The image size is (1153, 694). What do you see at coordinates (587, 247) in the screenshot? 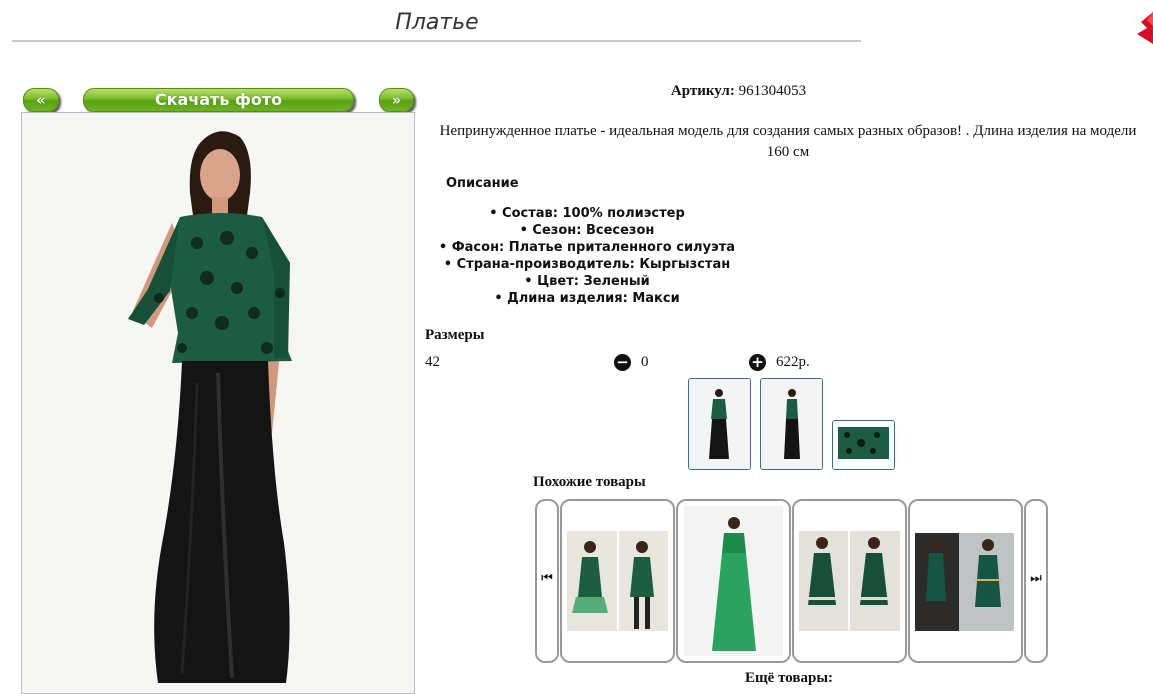
I see `property-item: Фасон: Платье приталенного силуэта` at bounding box center [587, 247].